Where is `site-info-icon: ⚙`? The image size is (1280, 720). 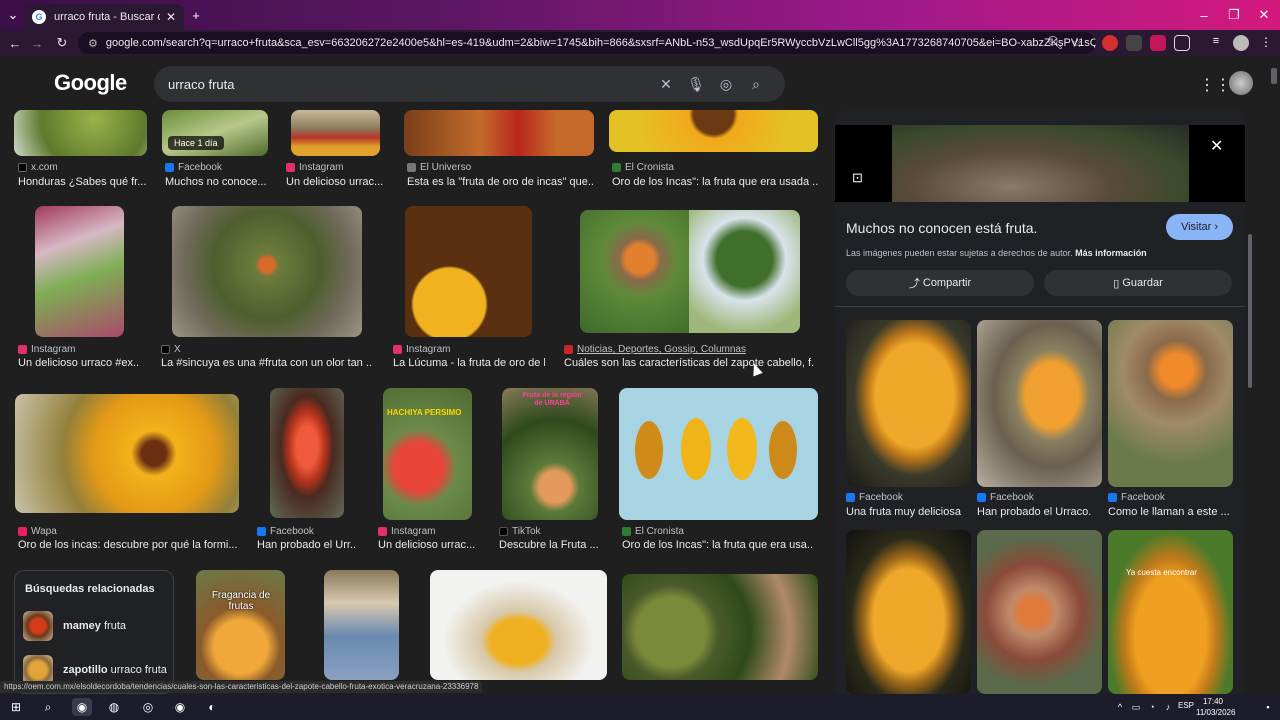
site-info-icon: ⚙ is located at coordinates (93, 43).